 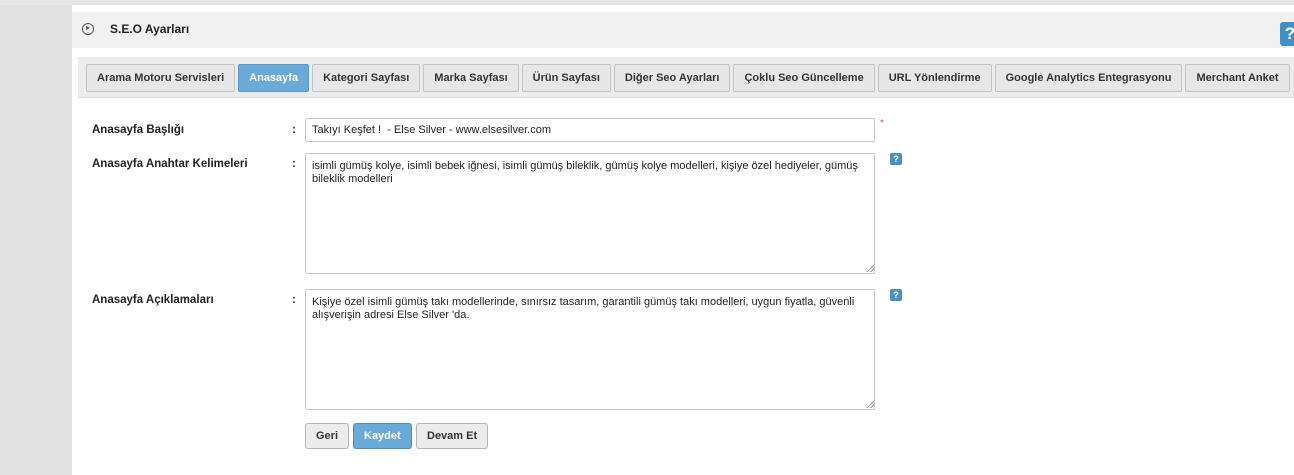 What do you see at coordinates (138, 130) in the screenshot?
I see `title-label: Anasayfa Başlığı` at bounding box center [138, 130].